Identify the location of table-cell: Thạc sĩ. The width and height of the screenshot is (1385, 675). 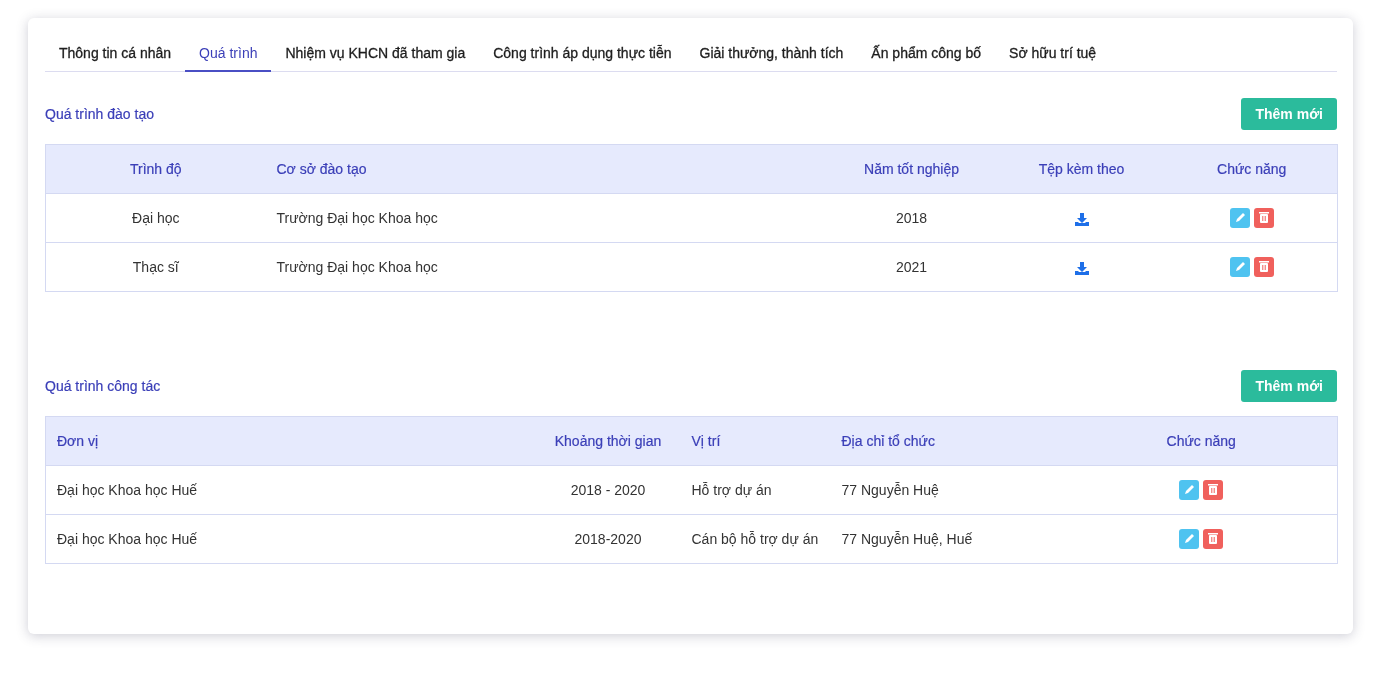
(155, 267).